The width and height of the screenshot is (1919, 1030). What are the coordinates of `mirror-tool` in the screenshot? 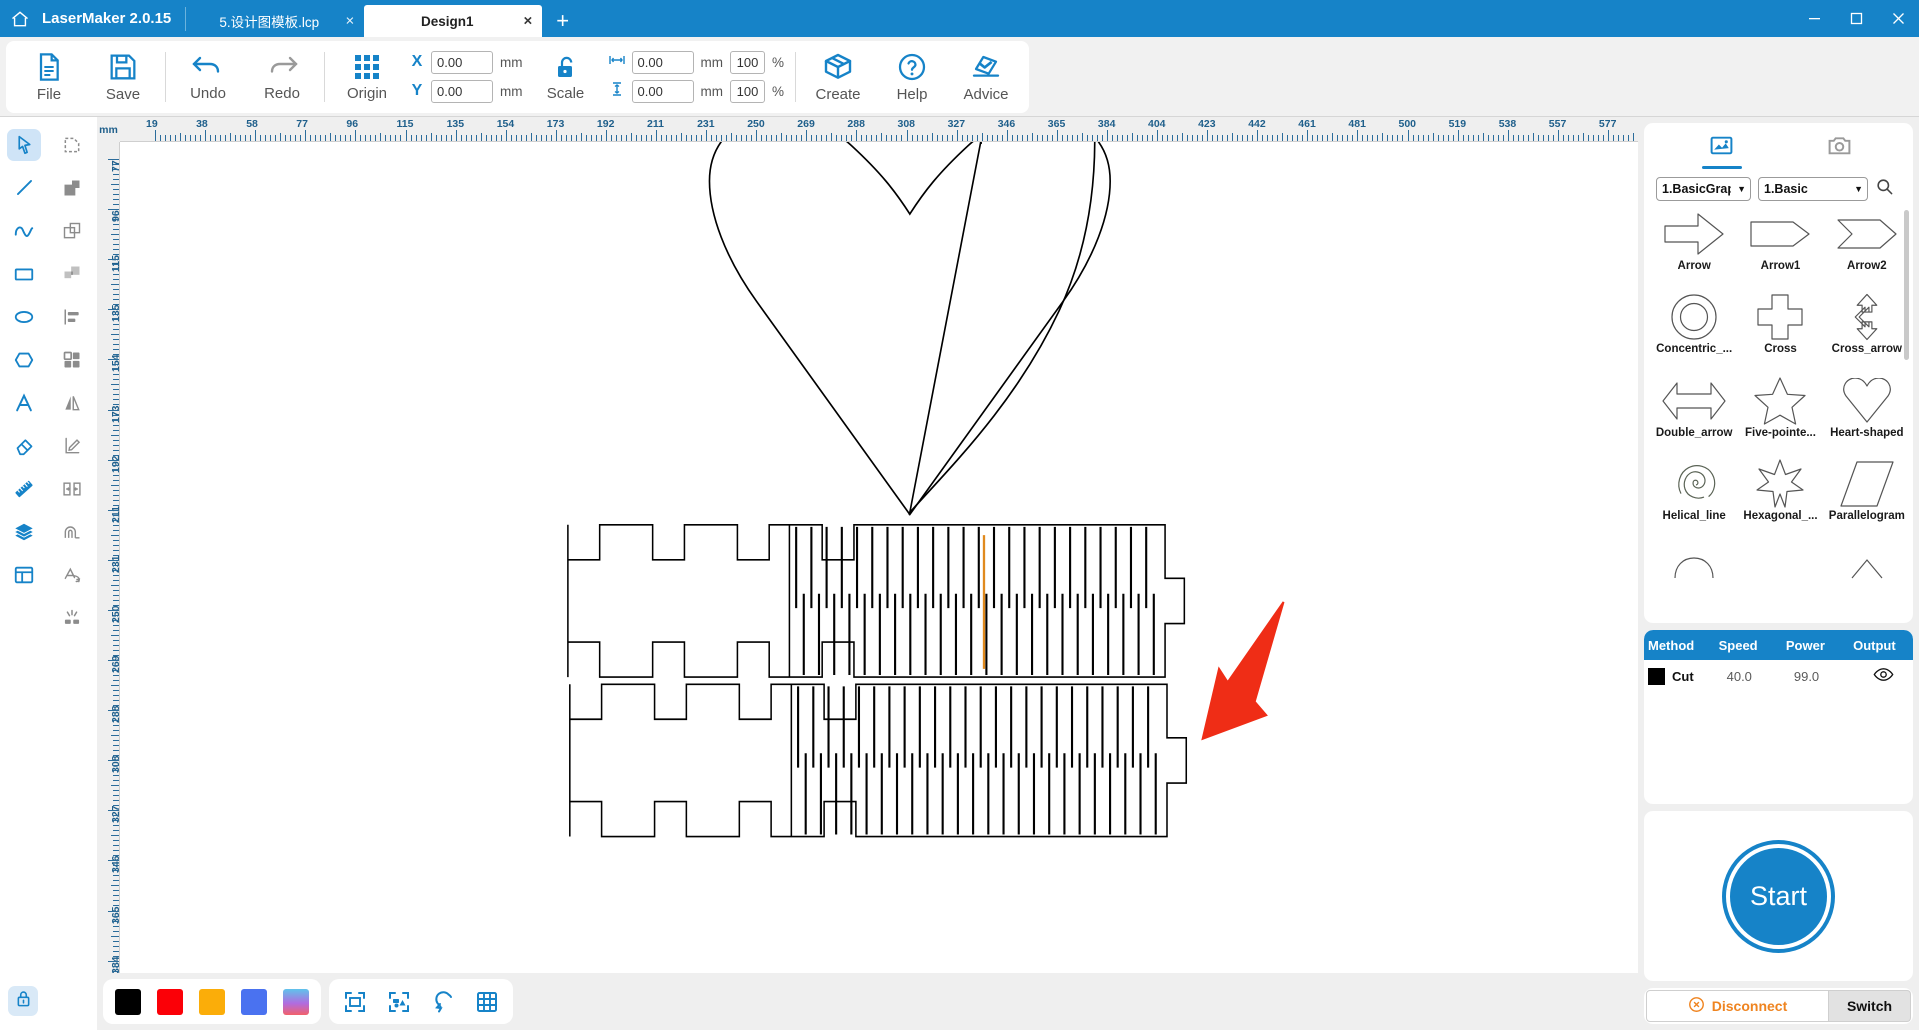 It's located at (72, 402).